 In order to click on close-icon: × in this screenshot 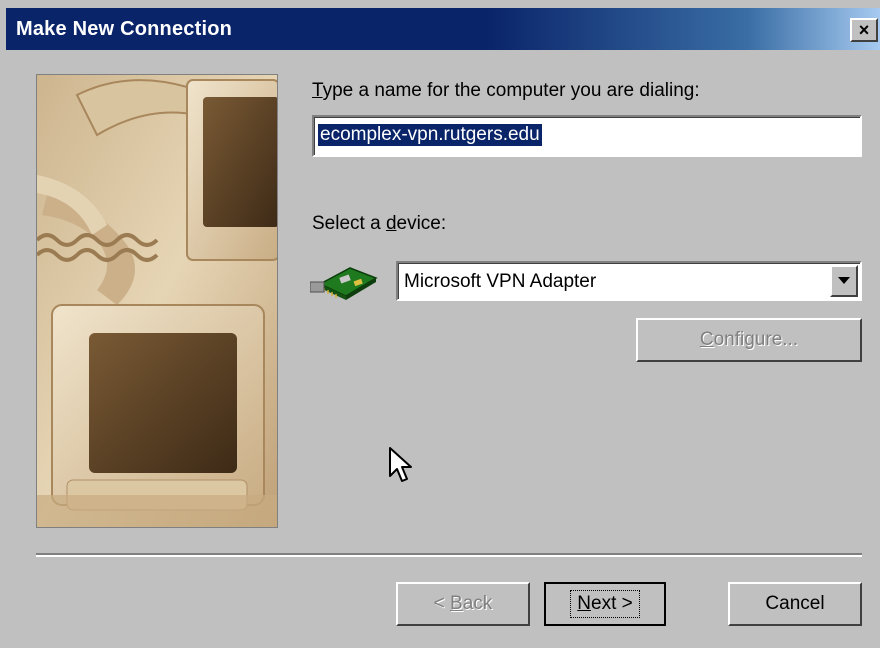, I will do `click(864, 30)`.